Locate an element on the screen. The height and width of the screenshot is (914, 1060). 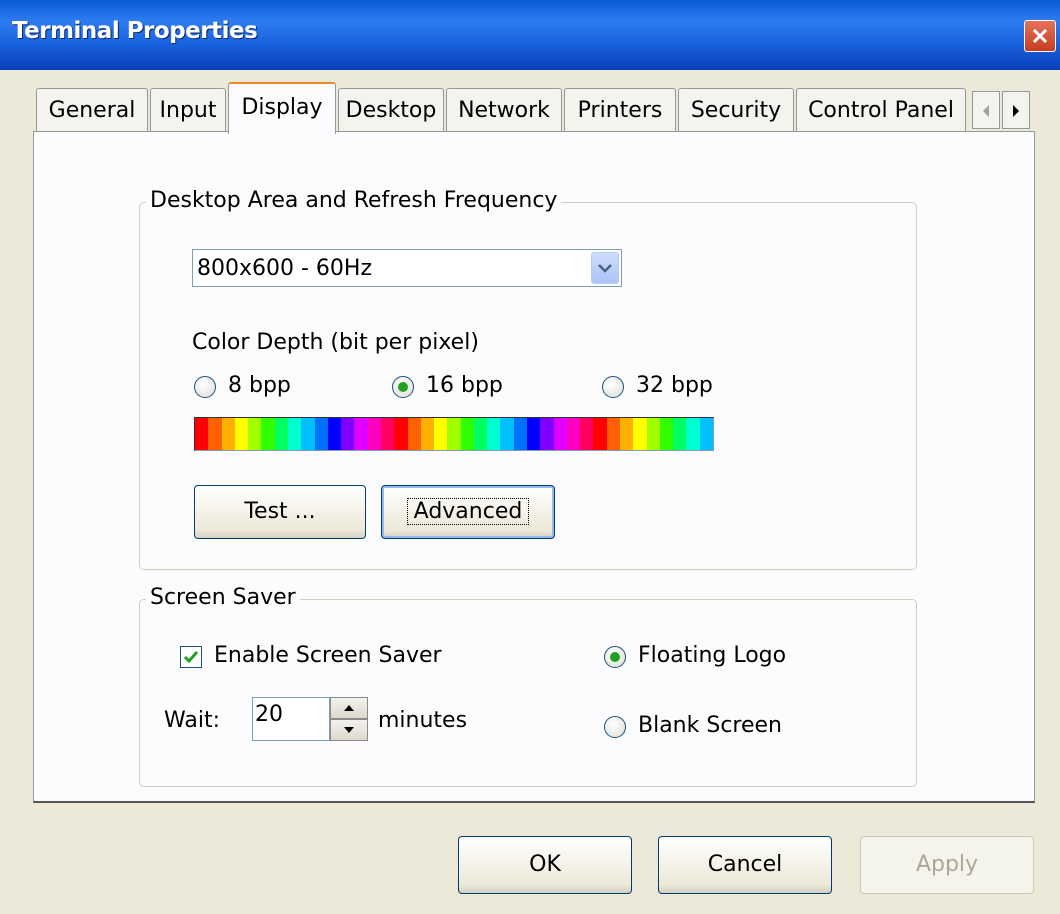
tab-display: Display is located at coordinates (282, 108).